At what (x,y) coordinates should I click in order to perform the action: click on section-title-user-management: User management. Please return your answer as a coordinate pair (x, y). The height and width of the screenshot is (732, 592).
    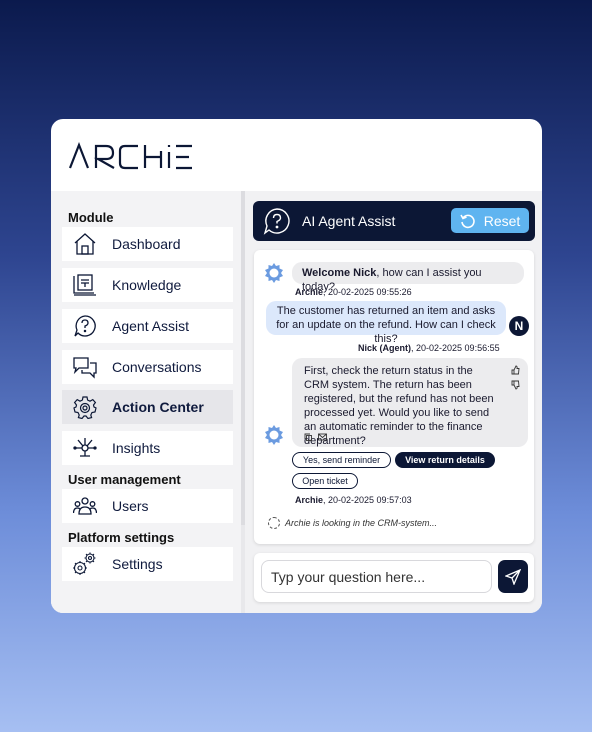
    Looking at the image, I should click on (124, 479).